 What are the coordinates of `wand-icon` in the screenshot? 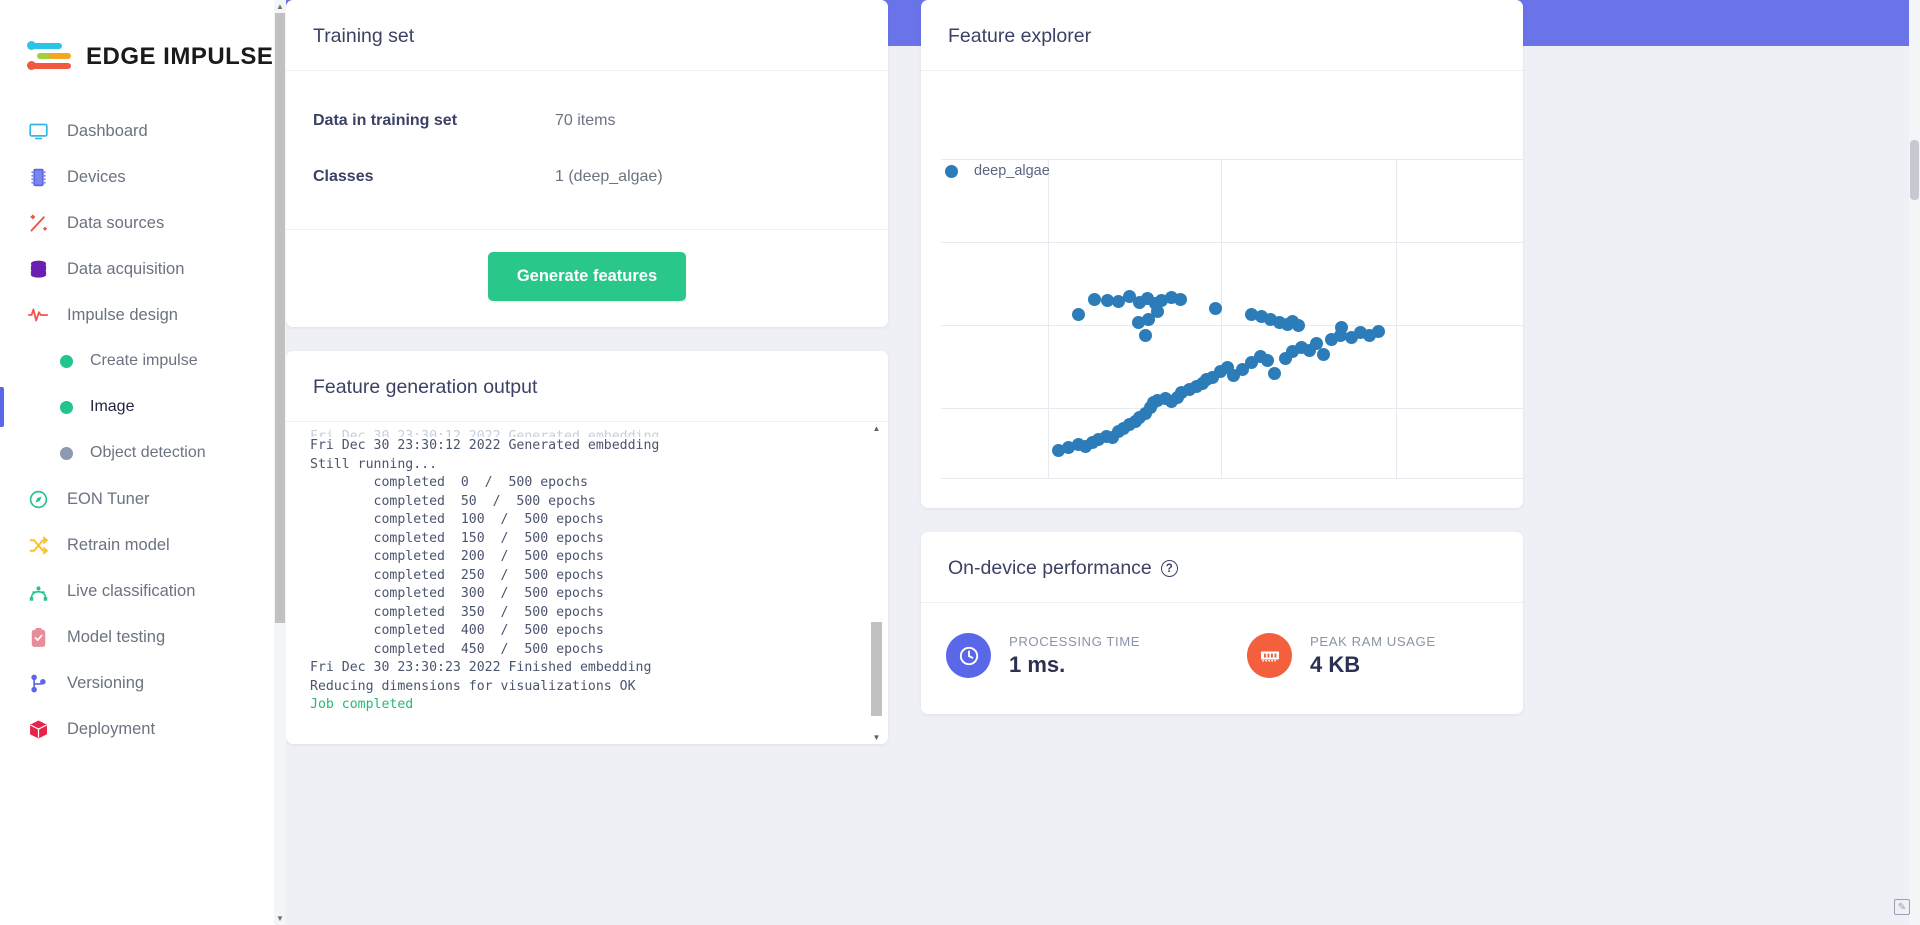 It's located at (38, 223).